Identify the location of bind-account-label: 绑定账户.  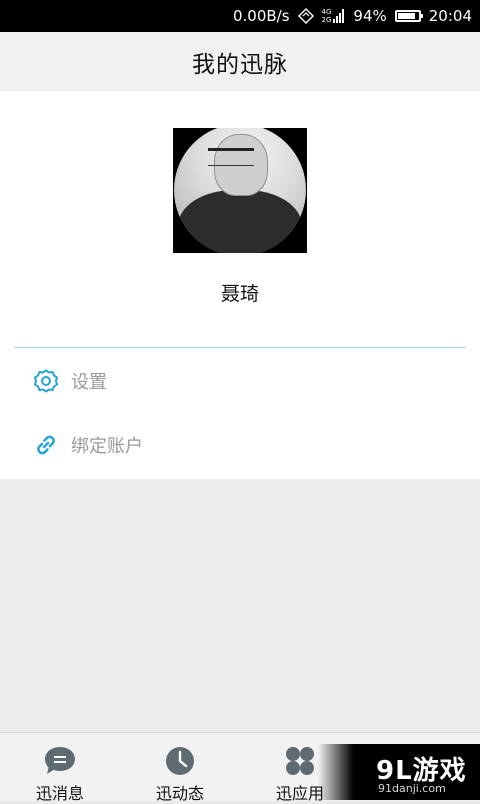
(107, 446).